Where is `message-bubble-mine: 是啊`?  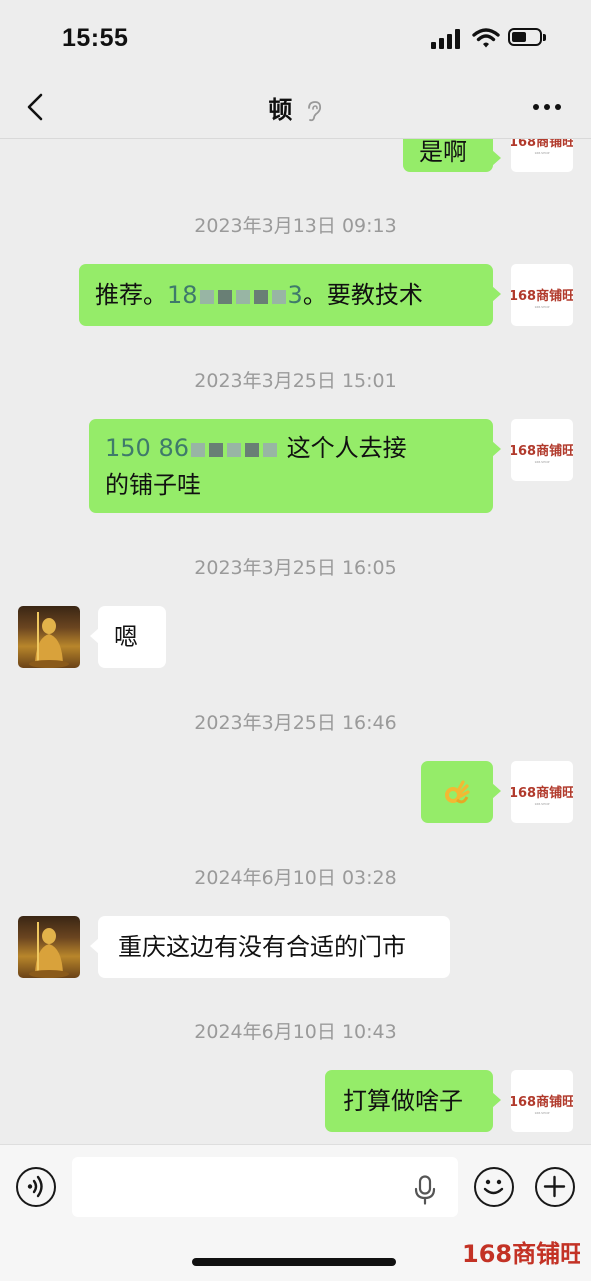 message-bubble-mine: 是啊 is located at coordinates (452, 155).